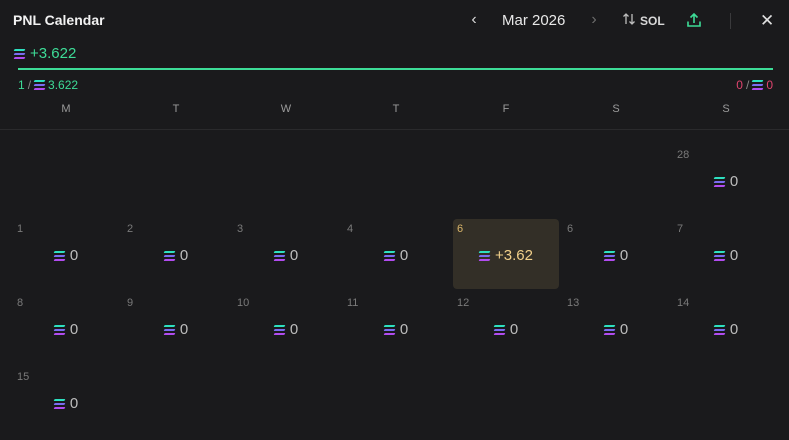 Image resolution: width=789 pixels, height=440 pixels. Describe the element at coordinates (739, 85) in the screenshot. I see `loss-count: 0` at that location.